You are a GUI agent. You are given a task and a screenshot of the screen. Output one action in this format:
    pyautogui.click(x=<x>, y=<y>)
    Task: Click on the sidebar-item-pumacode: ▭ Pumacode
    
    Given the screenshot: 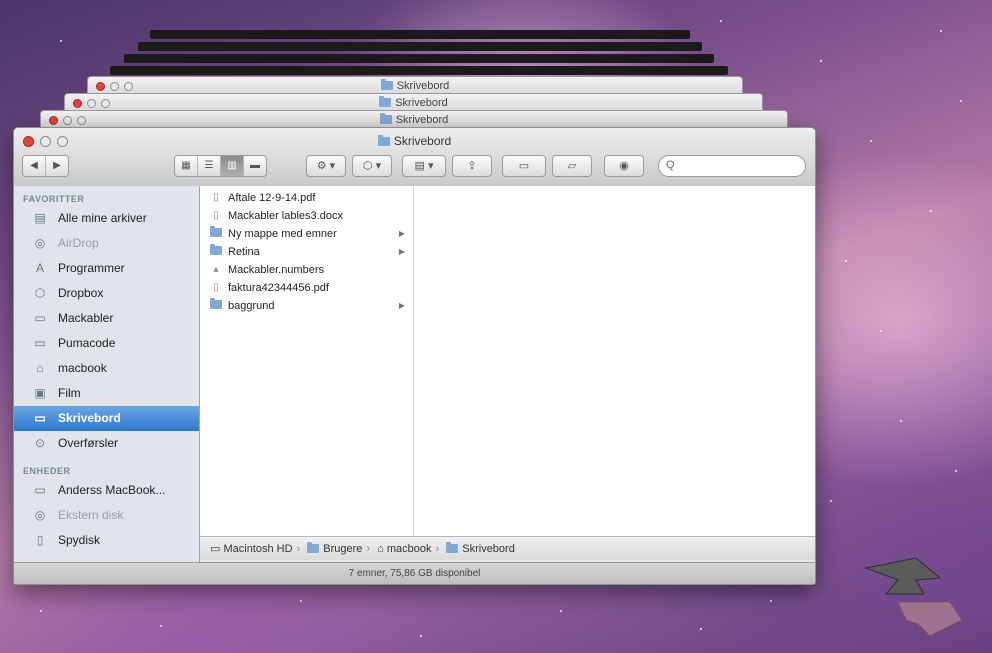 What is the action you would take?
    pyautogui.click(x=106, y=343)
    